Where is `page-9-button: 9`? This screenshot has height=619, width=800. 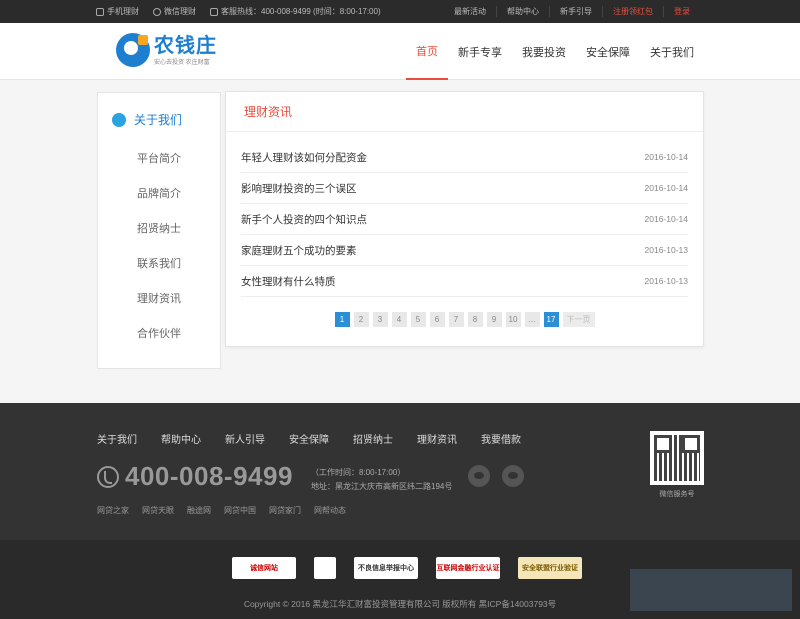 page-9-button: 9 is located at coordinates (494, 319).